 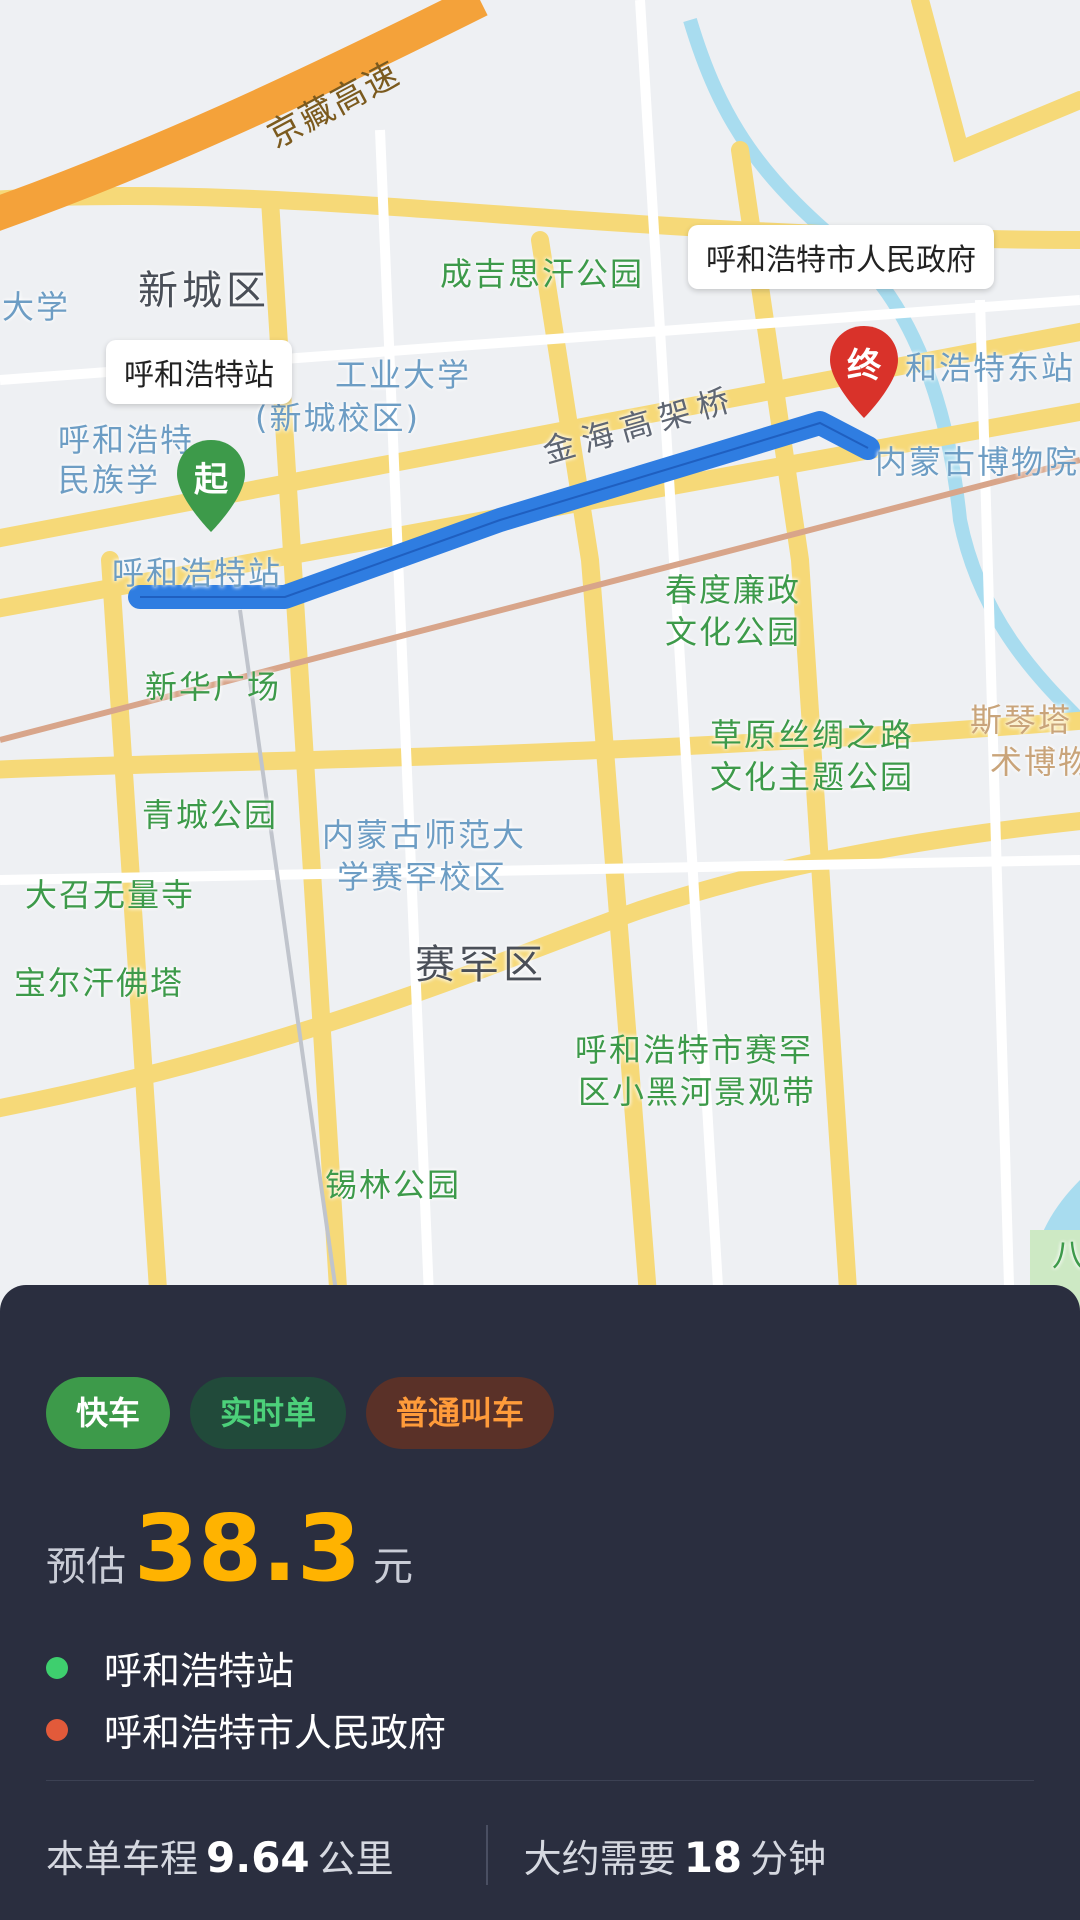 What do you see at coordinates (812, 777) in the screenshot?
I see `poi-label: 文化主题公园` at bounding box center [812, 777].